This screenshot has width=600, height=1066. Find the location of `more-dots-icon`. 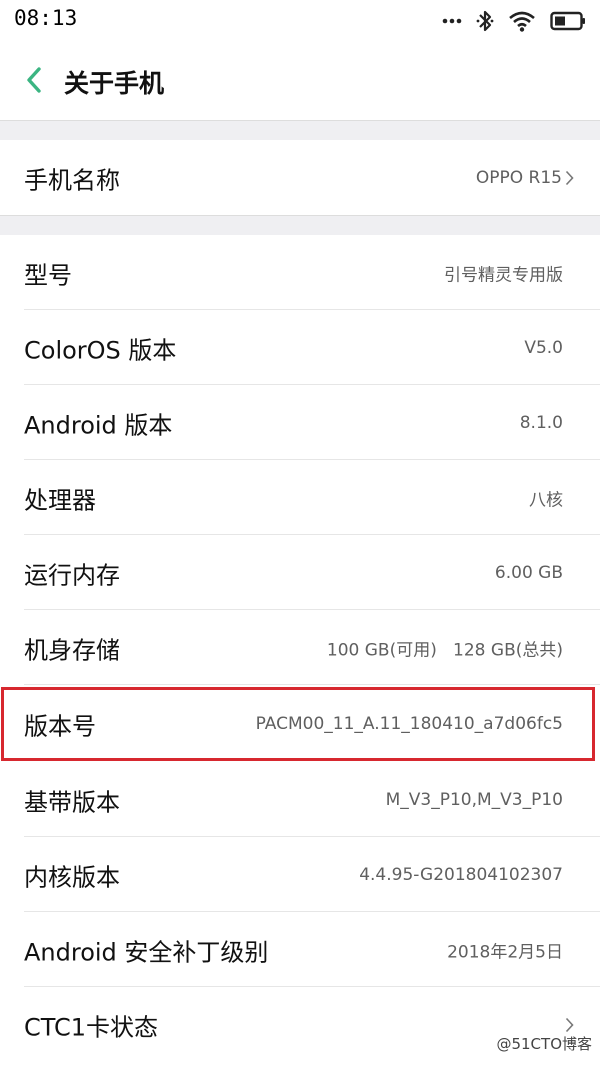

more-dots-icon is located at coordinates (452, 21).